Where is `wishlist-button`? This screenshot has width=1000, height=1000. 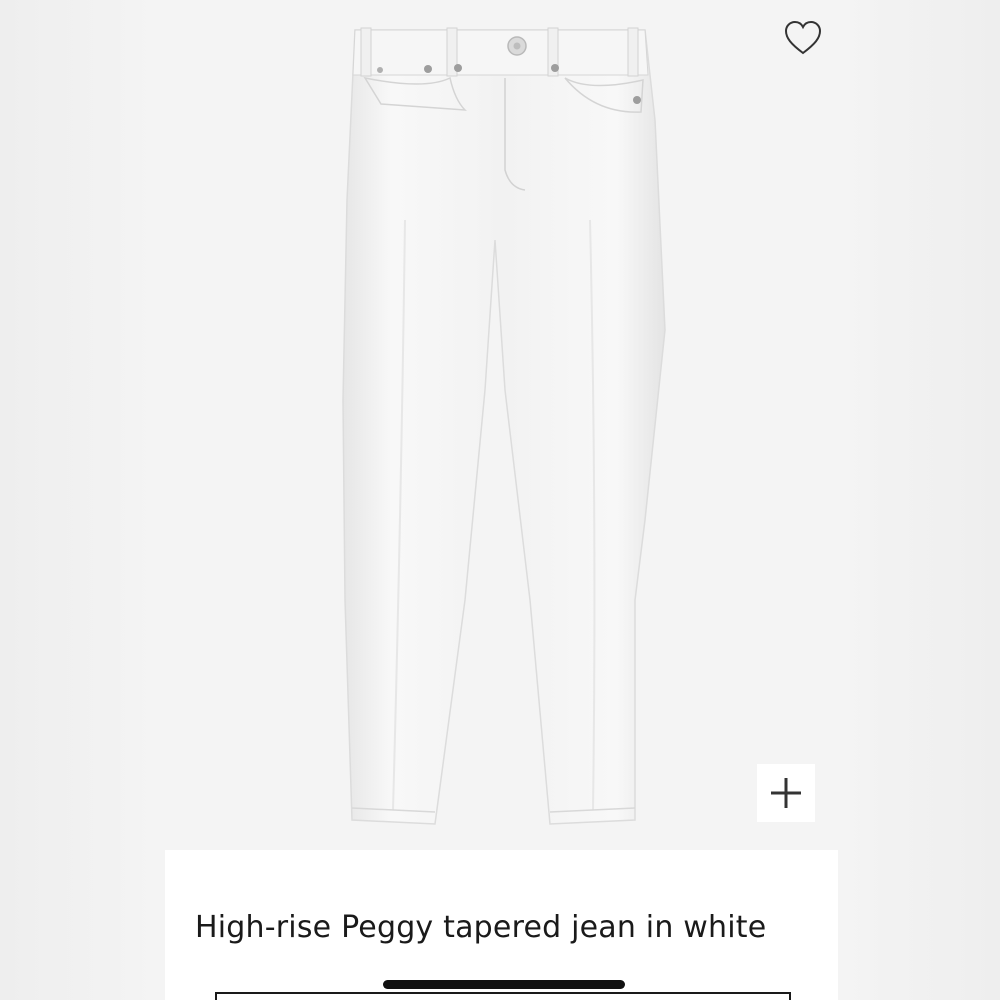 wishlist-button is located at coordinates (803, 38).